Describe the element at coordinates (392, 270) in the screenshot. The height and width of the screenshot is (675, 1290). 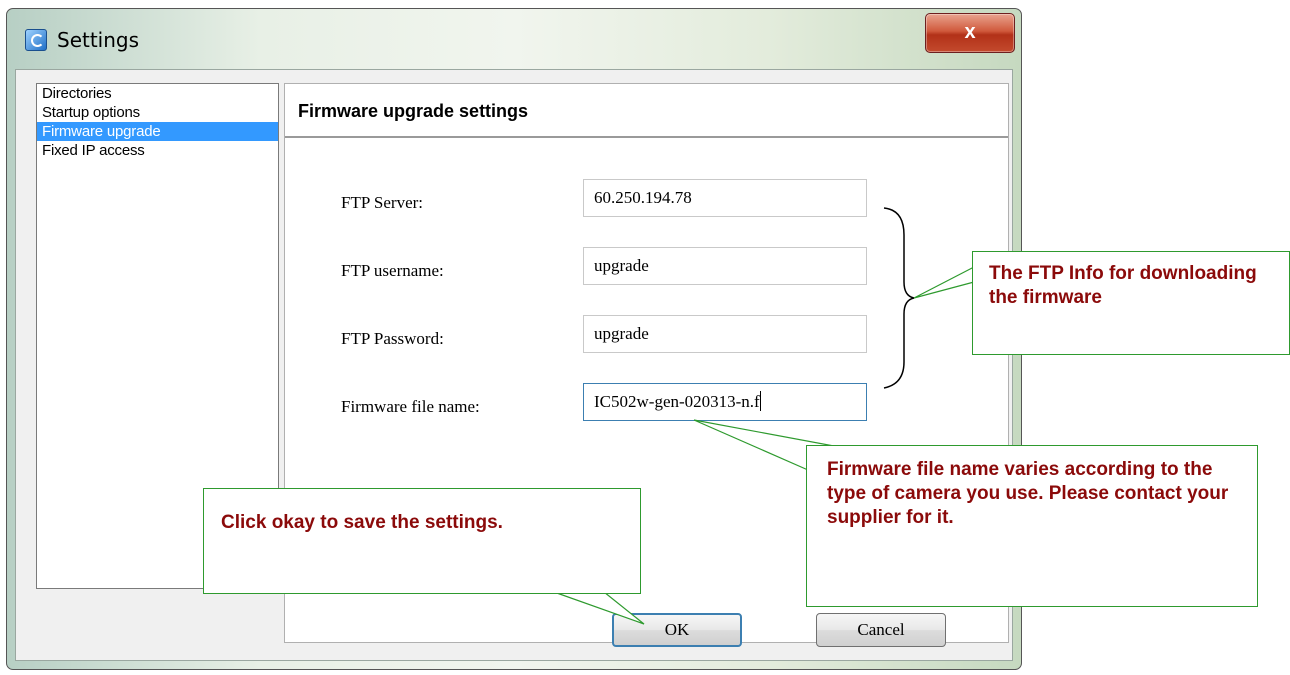
I see `ftp-username-label: FTP username:` at that location.